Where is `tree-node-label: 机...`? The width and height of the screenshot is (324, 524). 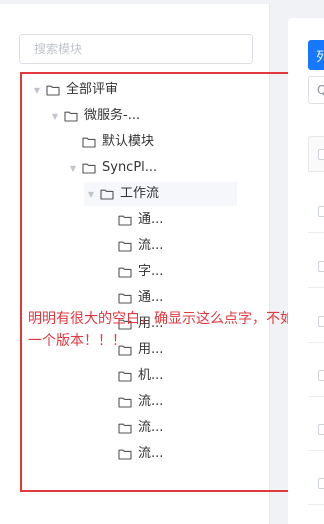 tree-node-label: 机... is located at coordinates (151, 375).